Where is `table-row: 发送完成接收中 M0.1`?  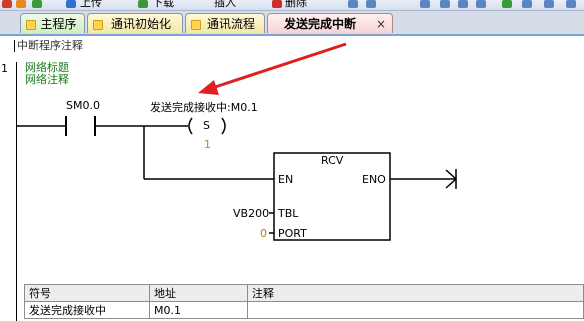
table-row: 发送完成接收中 M0.1 is located at coordinates (304, 310).